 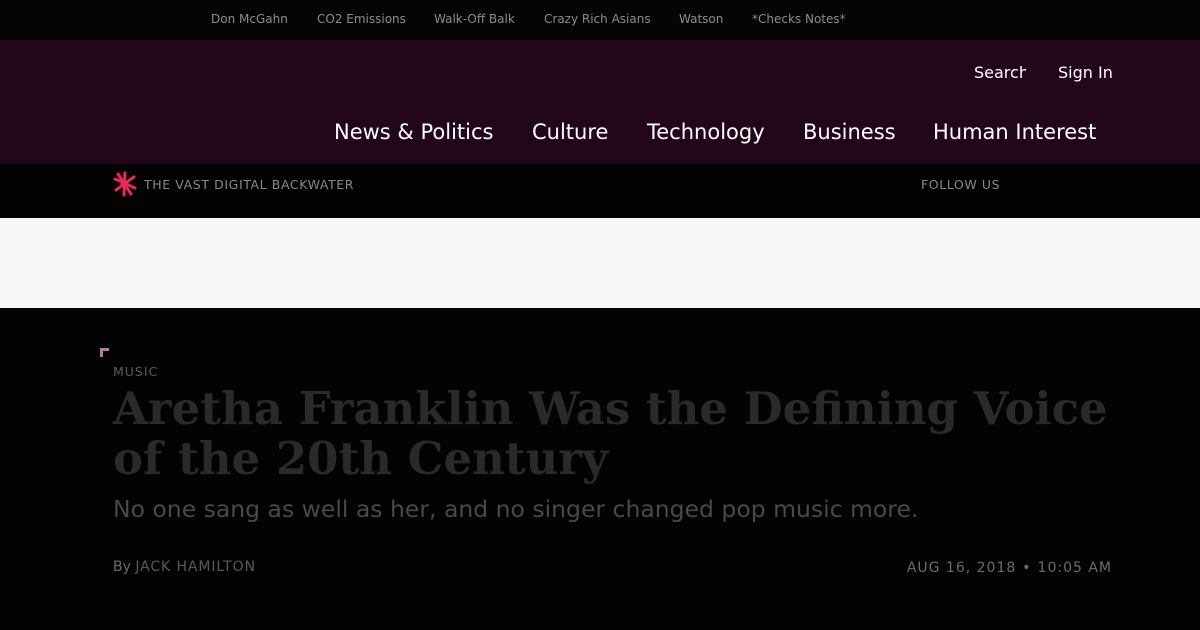 What do you see at coordinates (1000, 72) in the screenshot?
I see `search-button: Search` at bounding box center [1000, 72].